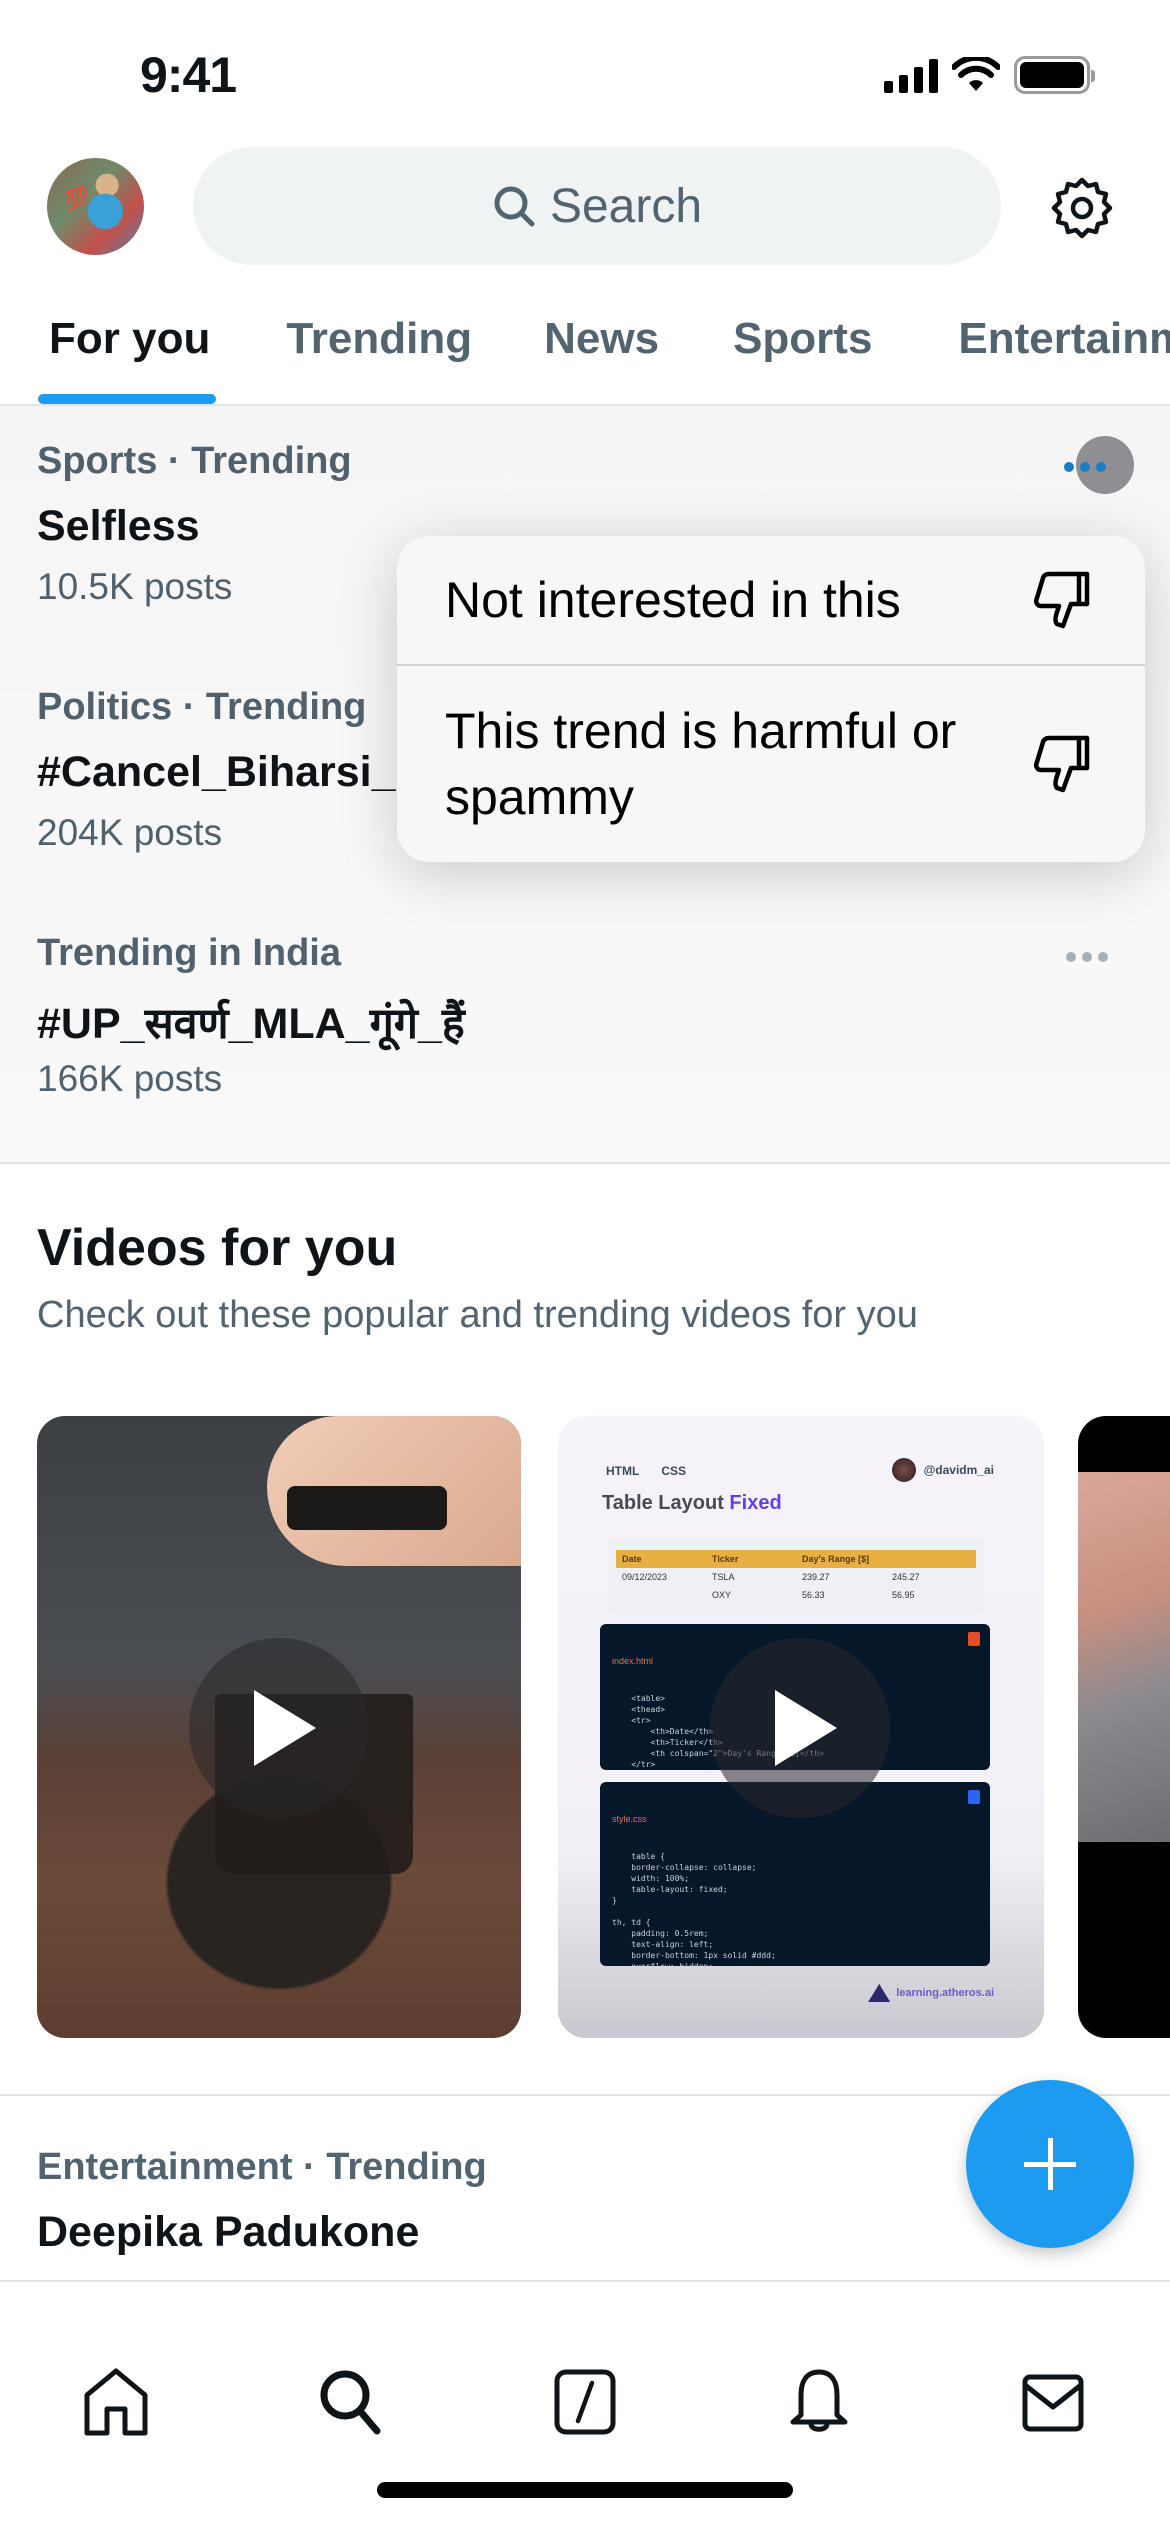 The height and width of the screenshot is (2532, 1170). I want to click on menu-item-not-interested: Not interested in this, so click(771, 601).